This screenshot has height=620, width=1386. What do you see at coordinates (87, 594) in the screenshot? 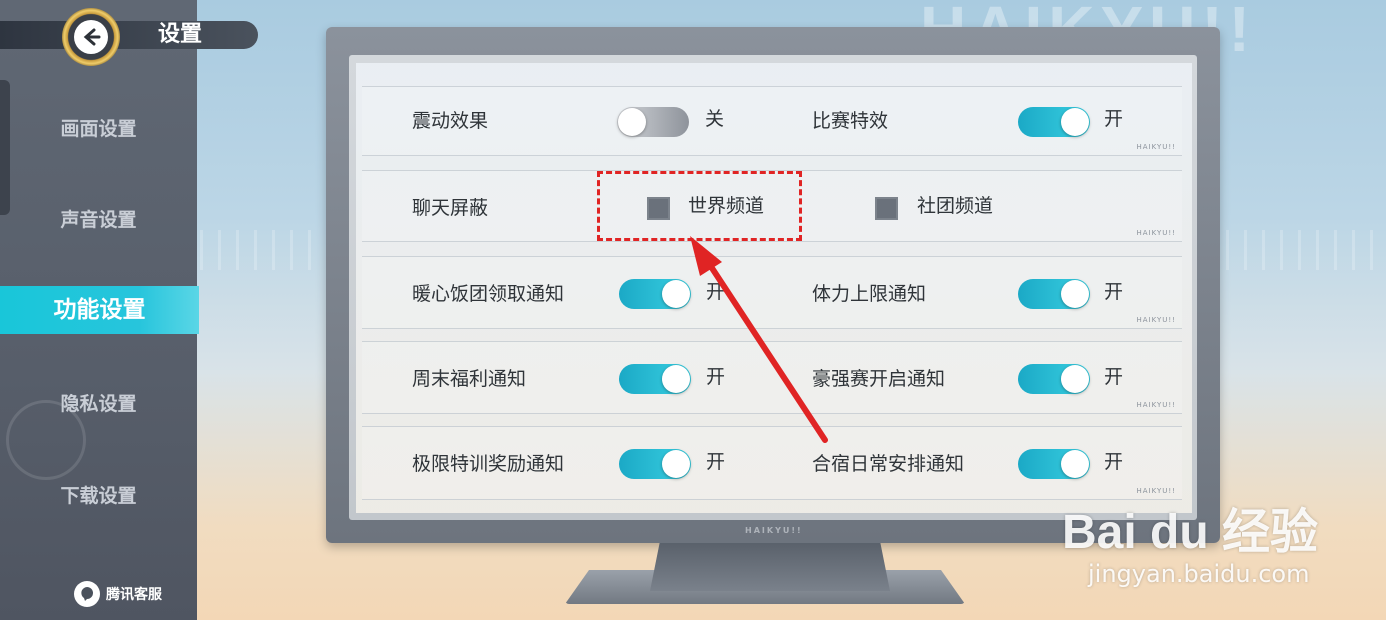
I see `customer-service-icon` at bounding box center [87, 594].